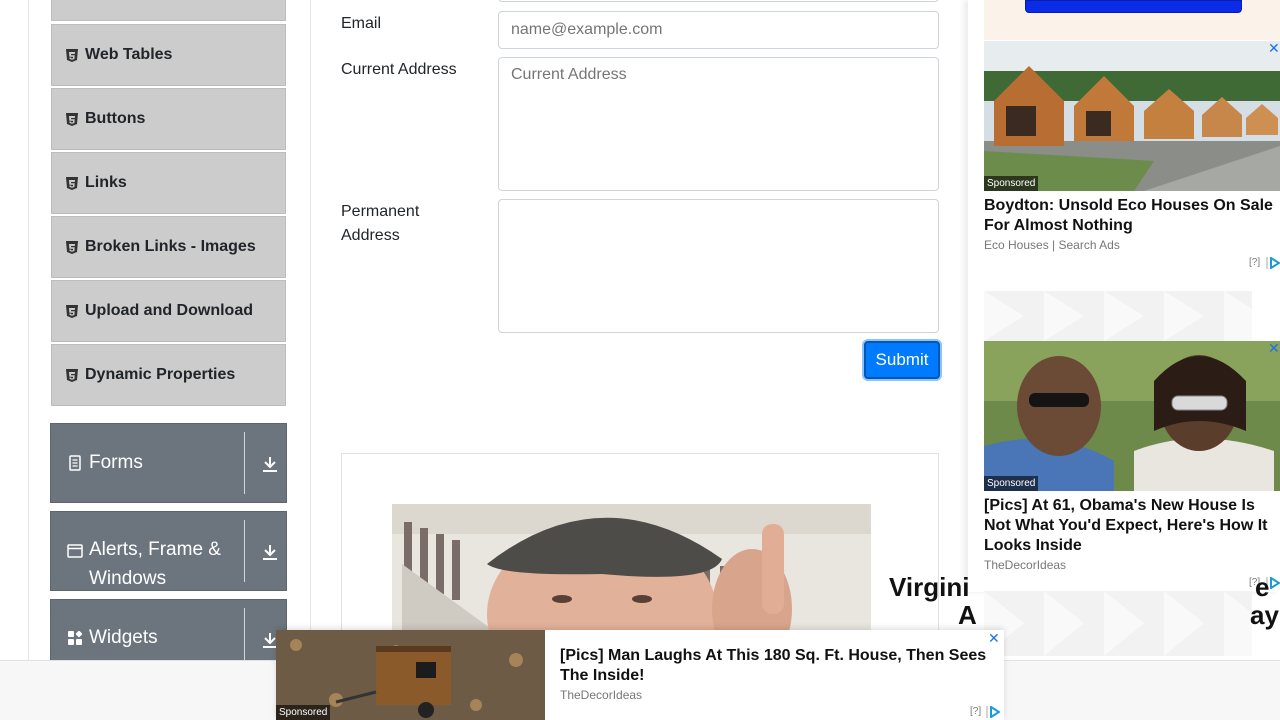  Describe the element at coordinates (155, 549) in the screenshot. I see `group-label: Alerts, Frame &` at that location.